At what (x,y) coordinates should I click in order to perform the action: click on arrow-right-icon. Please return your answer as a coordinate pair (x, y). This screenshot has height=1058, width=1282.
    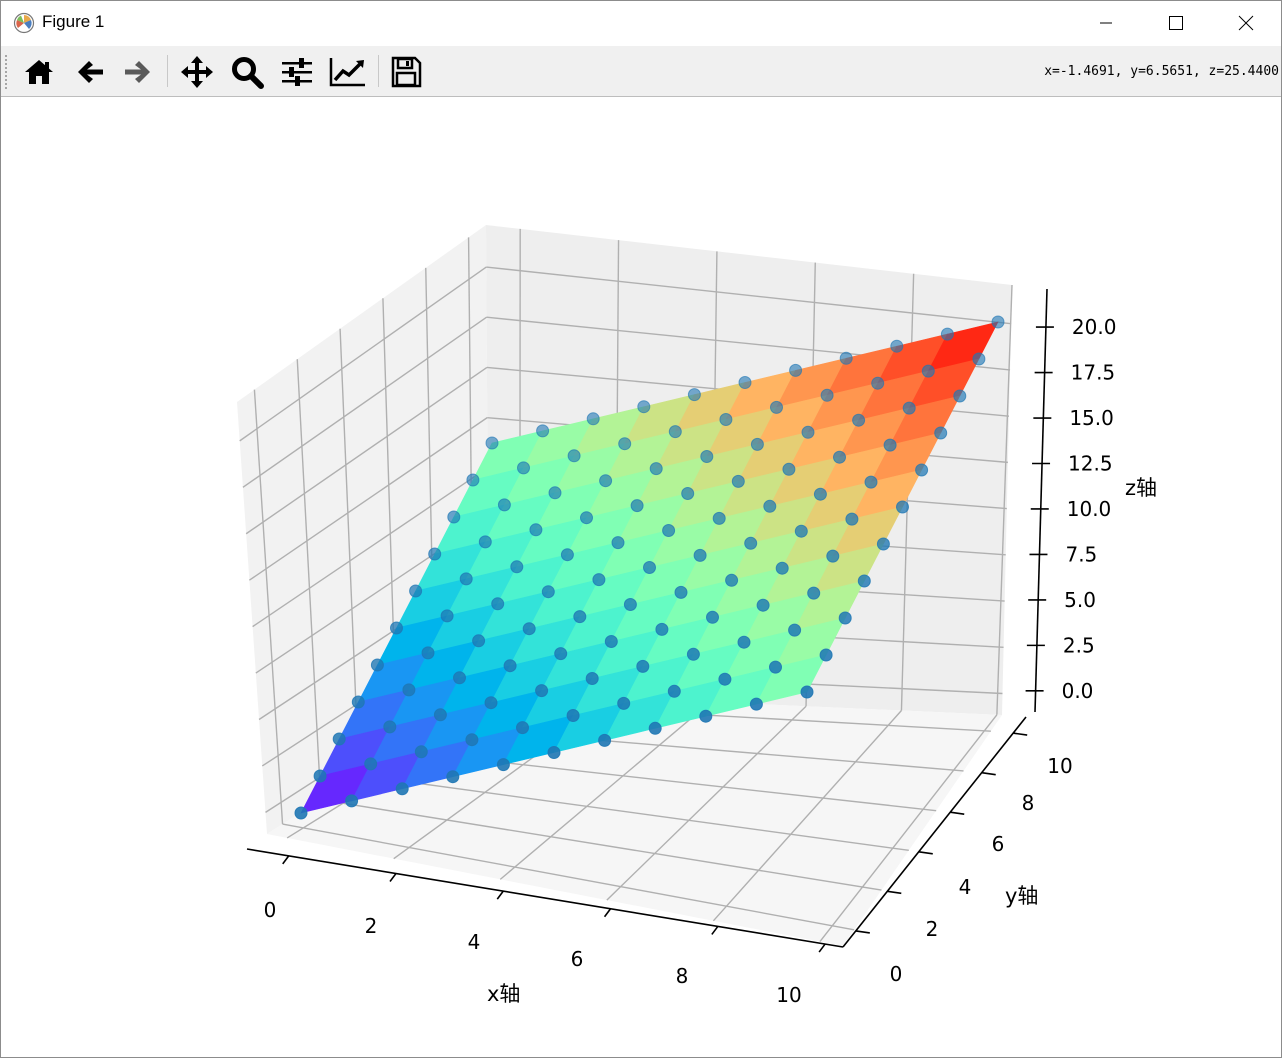
    Looking at the image, I should click on (137, 72).